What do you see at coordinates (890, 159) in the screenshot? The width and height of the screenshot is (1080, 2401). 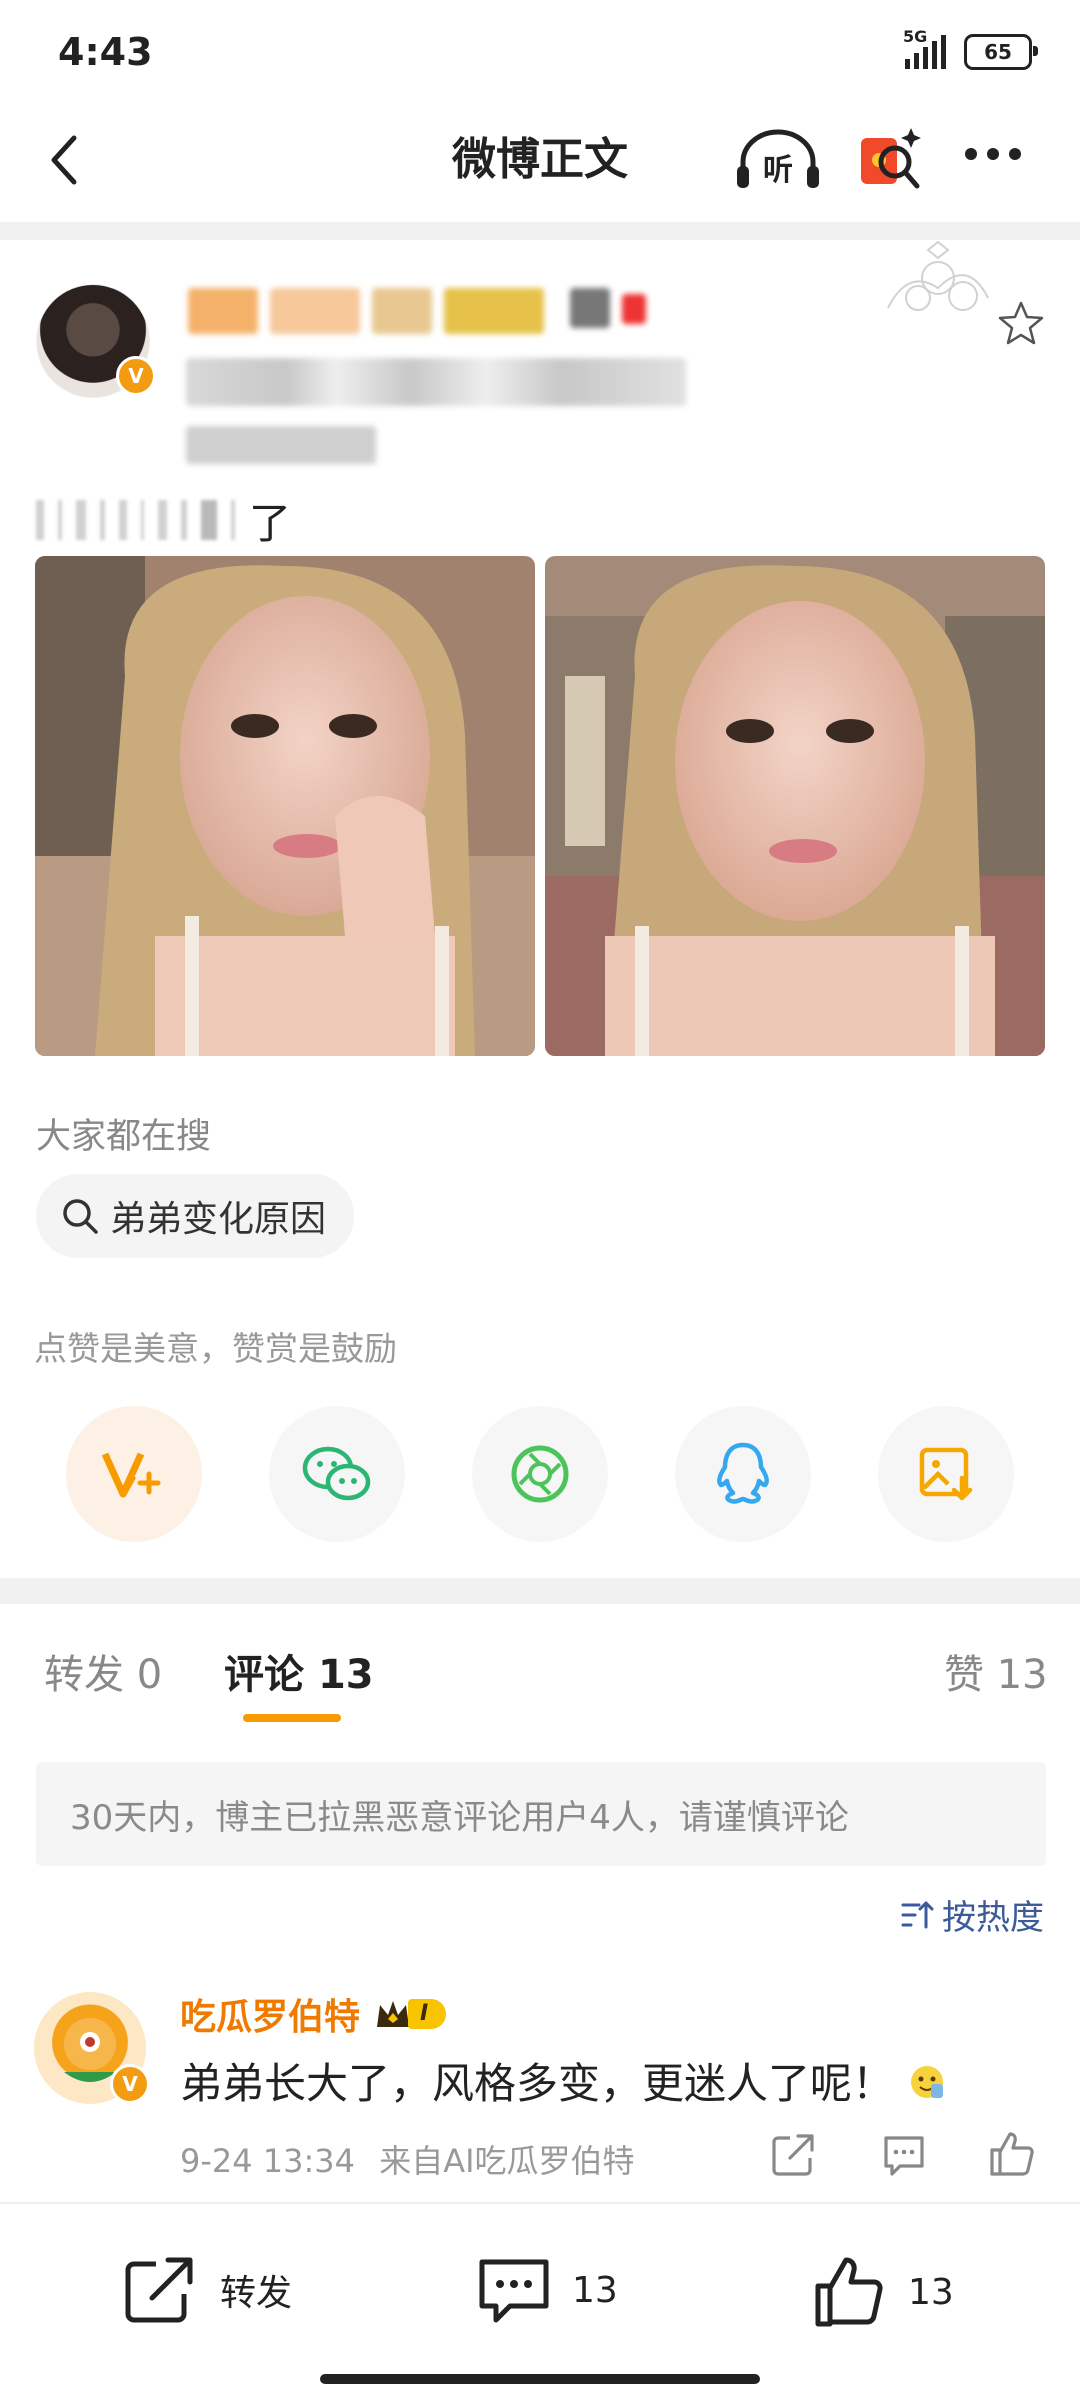 I see `red-packet-search-icon` at bounding box center [890, 159].